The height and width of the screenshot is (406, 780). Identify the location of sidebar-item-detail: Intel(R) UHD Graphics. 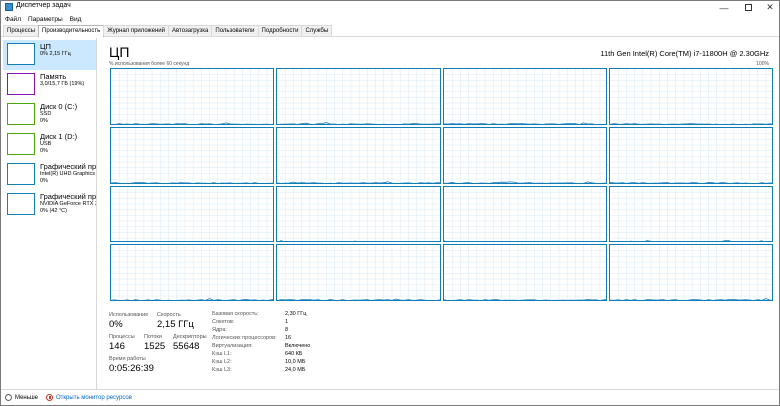
(68, 174).